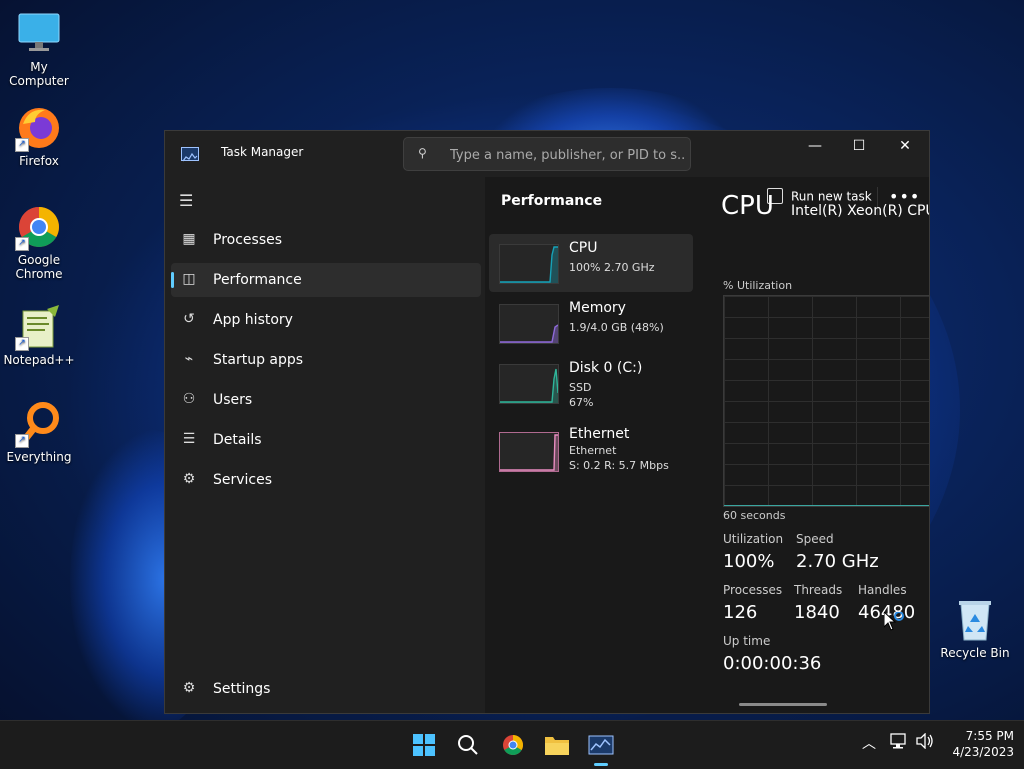 This screenshot has width=1024, height=769. Describe the element at coordinates (905, 146) in the screenshot. I see `close-button: ✕` at that location.